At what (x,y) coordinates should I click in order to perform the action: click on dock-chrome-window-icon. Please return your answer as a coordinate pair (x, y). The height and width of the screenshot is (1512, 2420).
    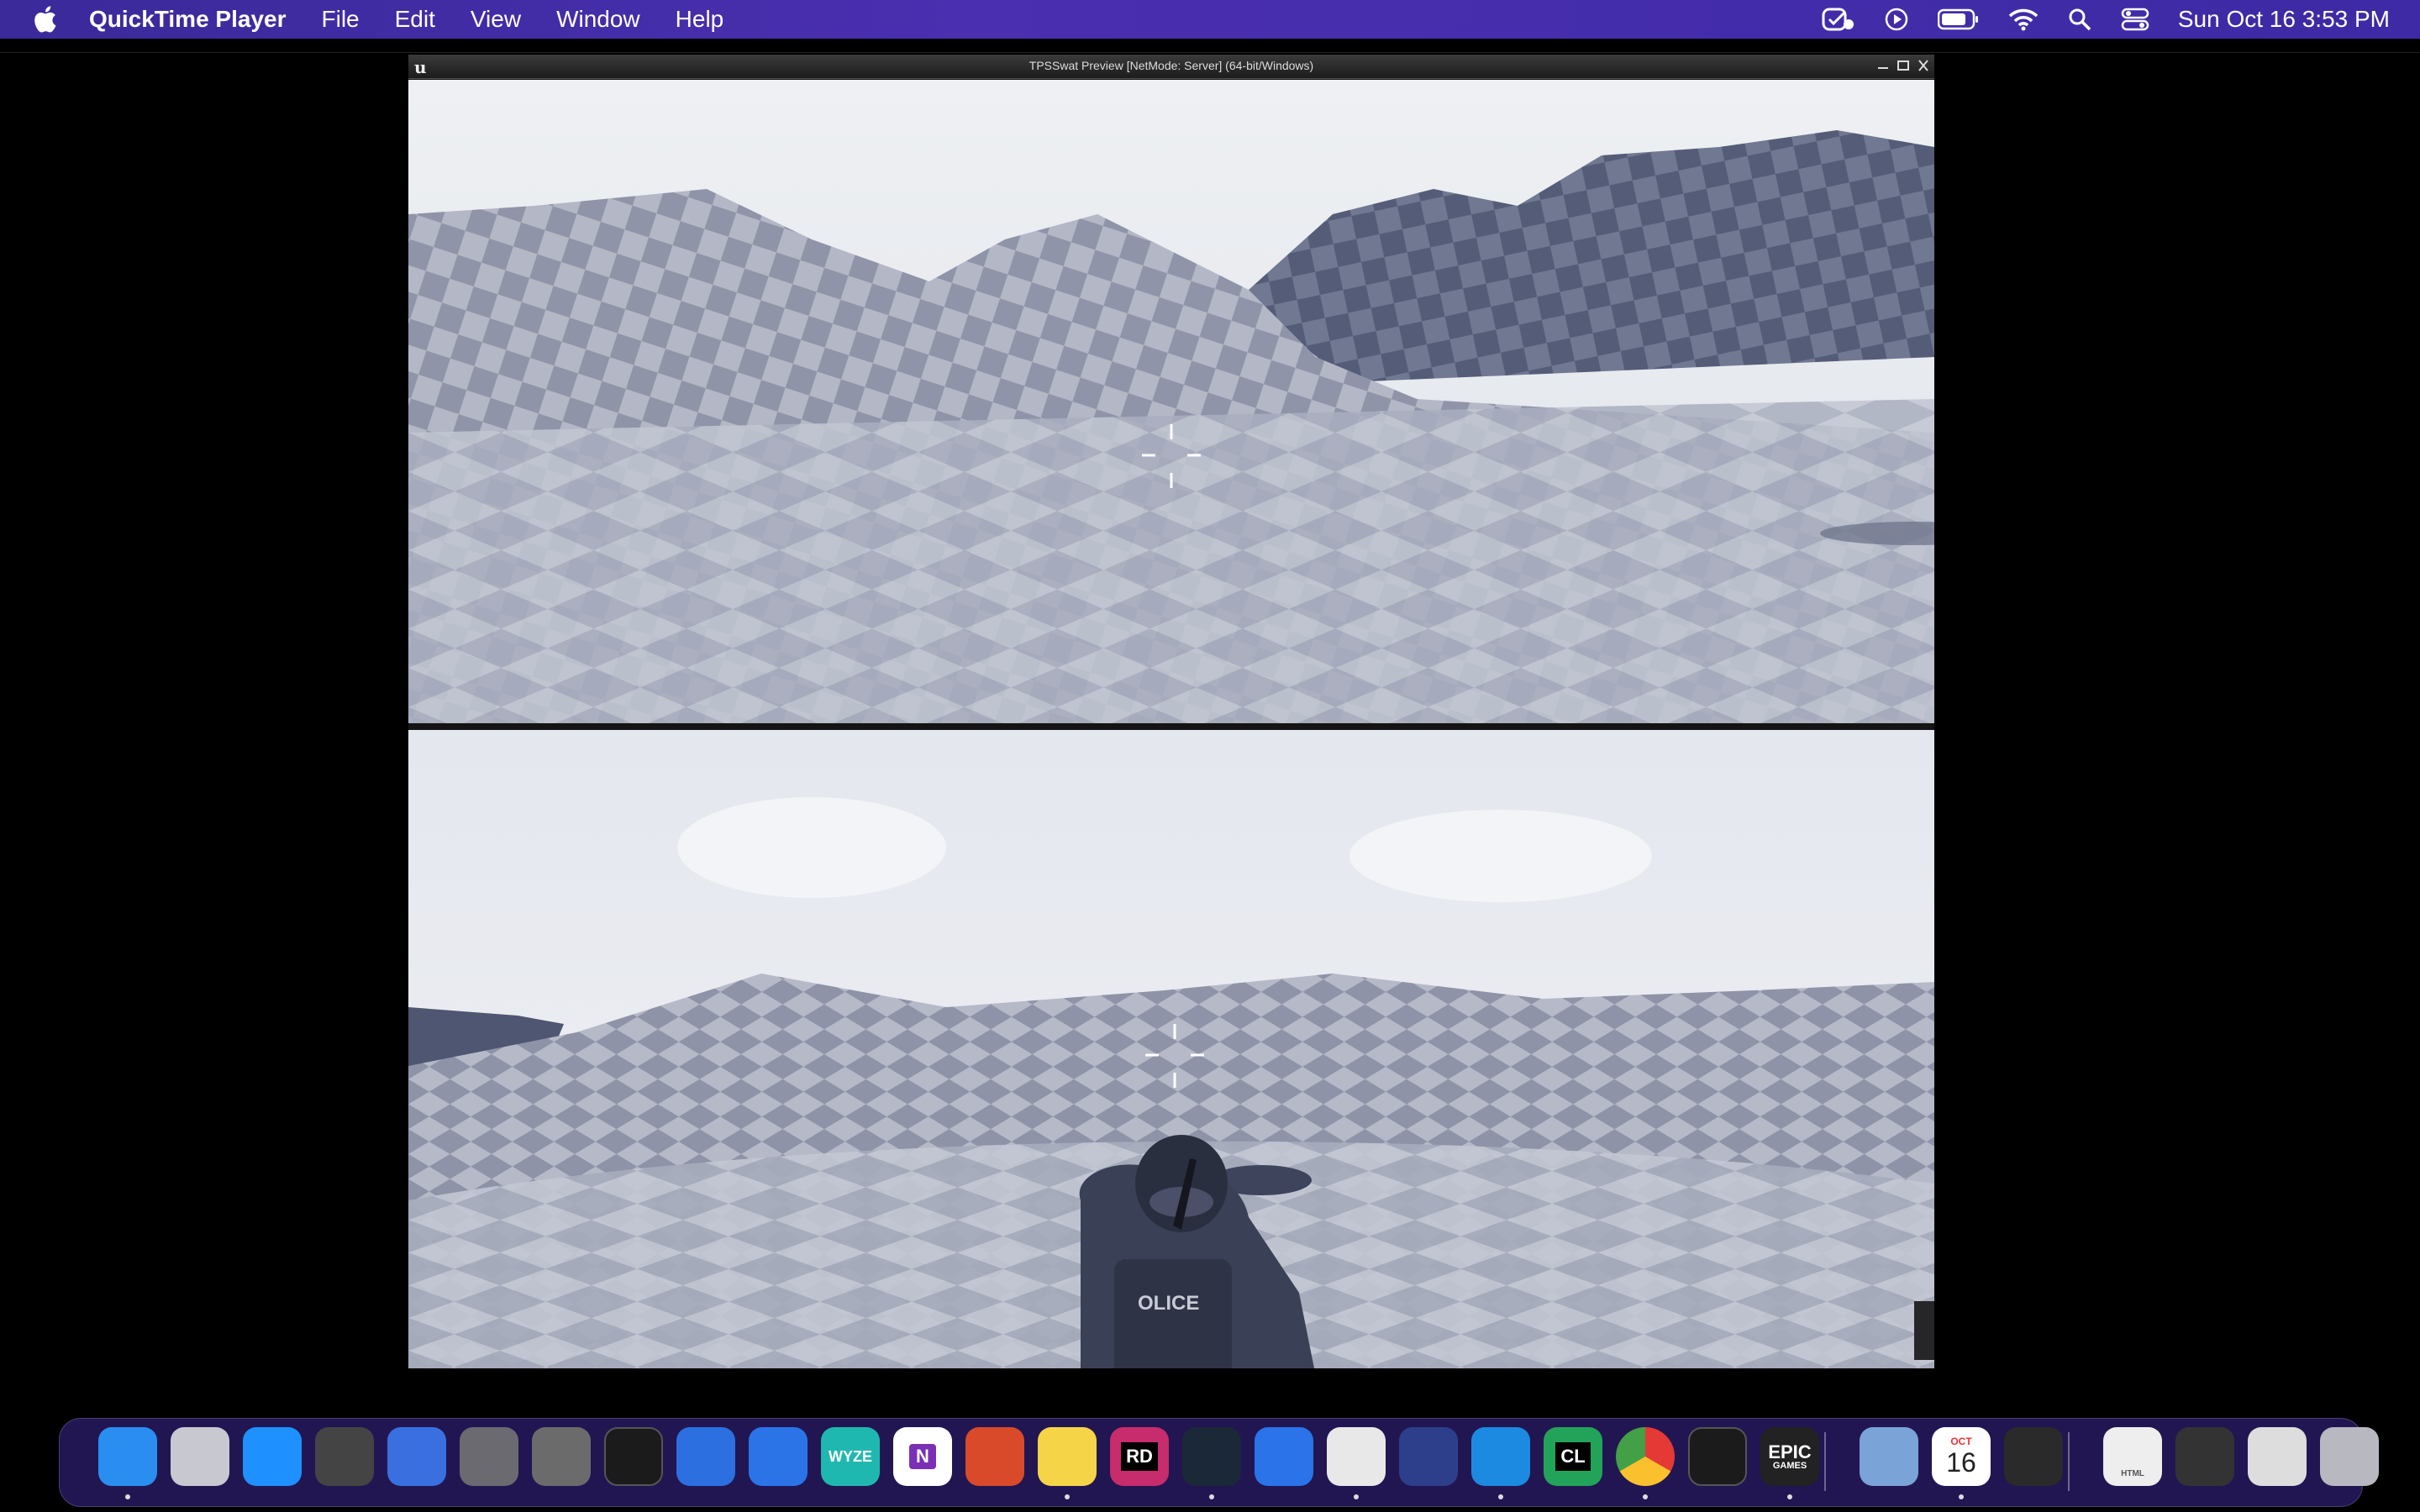
    Looking at the image, I should click on (2277, 1456).